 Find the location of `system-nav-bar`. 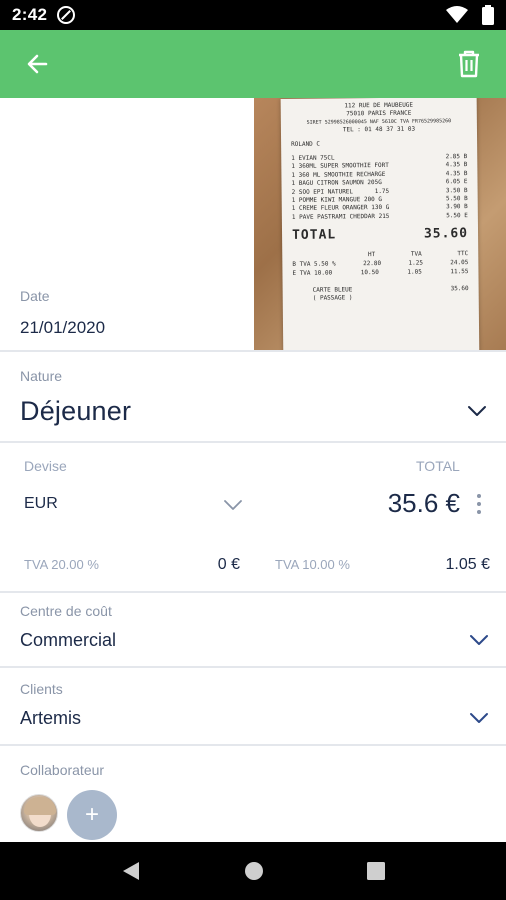

system-nav-bar is located at coordinates (253, 871).